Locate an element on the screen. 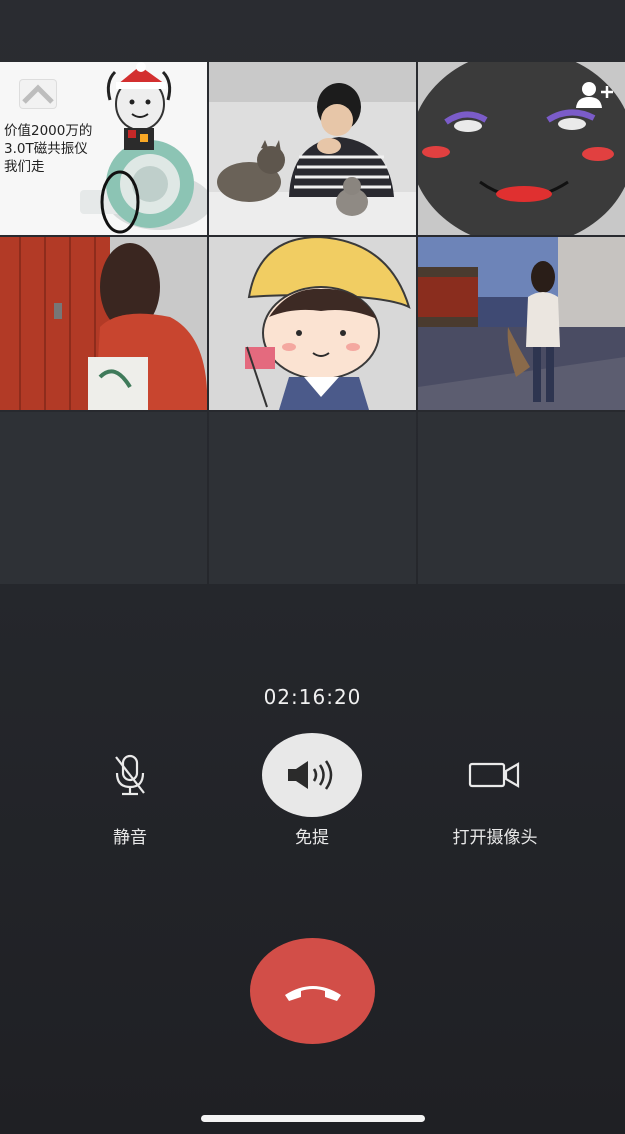 This screenshot has height=1134, width=625. collapse-button is located at coordinates (38, 94).